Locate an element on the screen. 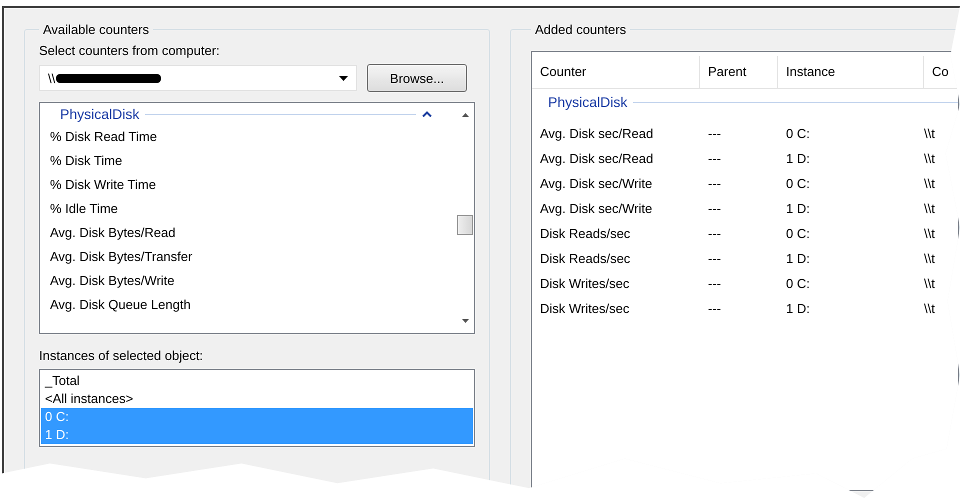  scroll-down-icon is located at coordinates (465, 321).